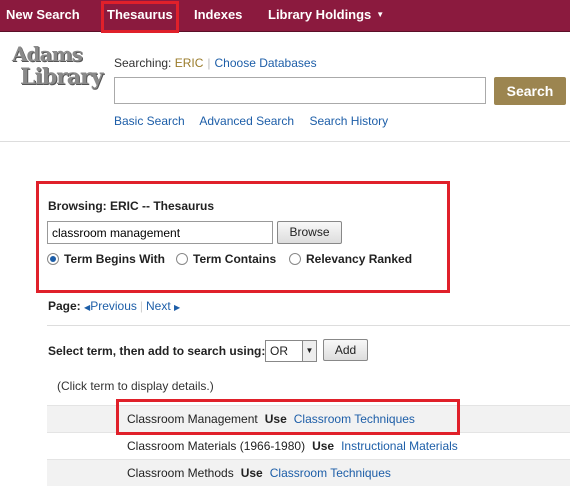  What do you see at coordinates (218, 16) in the screenshot?
I see `nav-indexes: Indexes` at bounding box center [218, 16].